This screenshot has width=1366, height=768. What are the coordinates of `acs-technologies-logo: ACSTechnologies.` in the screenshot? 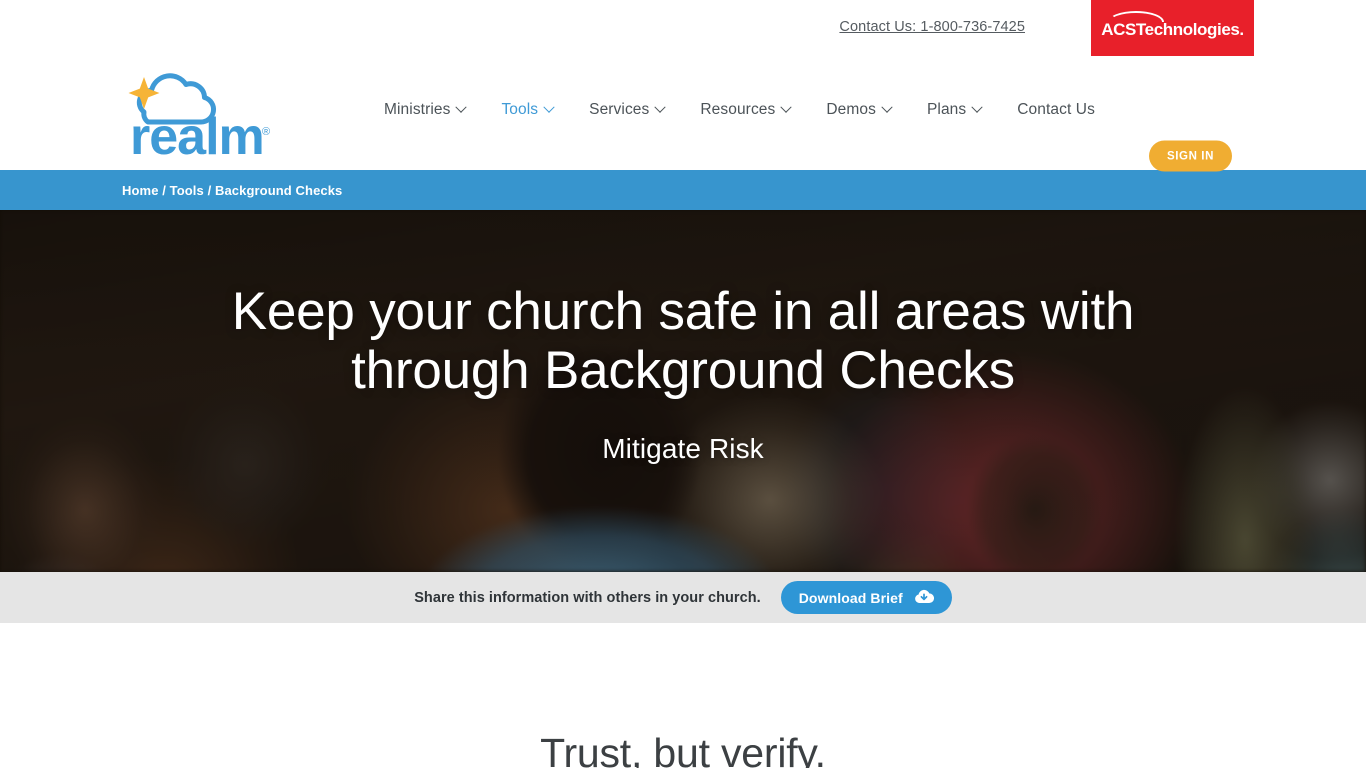 It's located at (1172, 28).